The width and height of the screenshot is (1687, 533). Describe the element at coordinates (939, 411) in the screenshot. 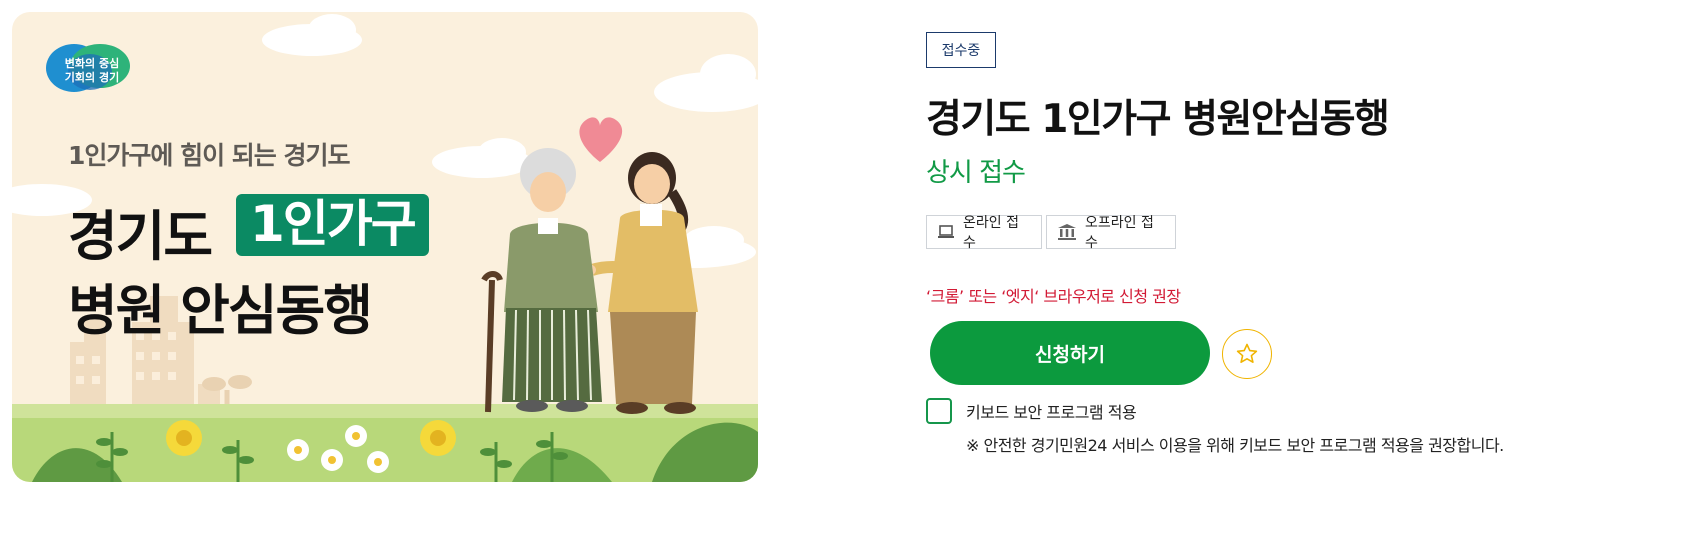

I see `keyboard-security-checkbox` at that location.